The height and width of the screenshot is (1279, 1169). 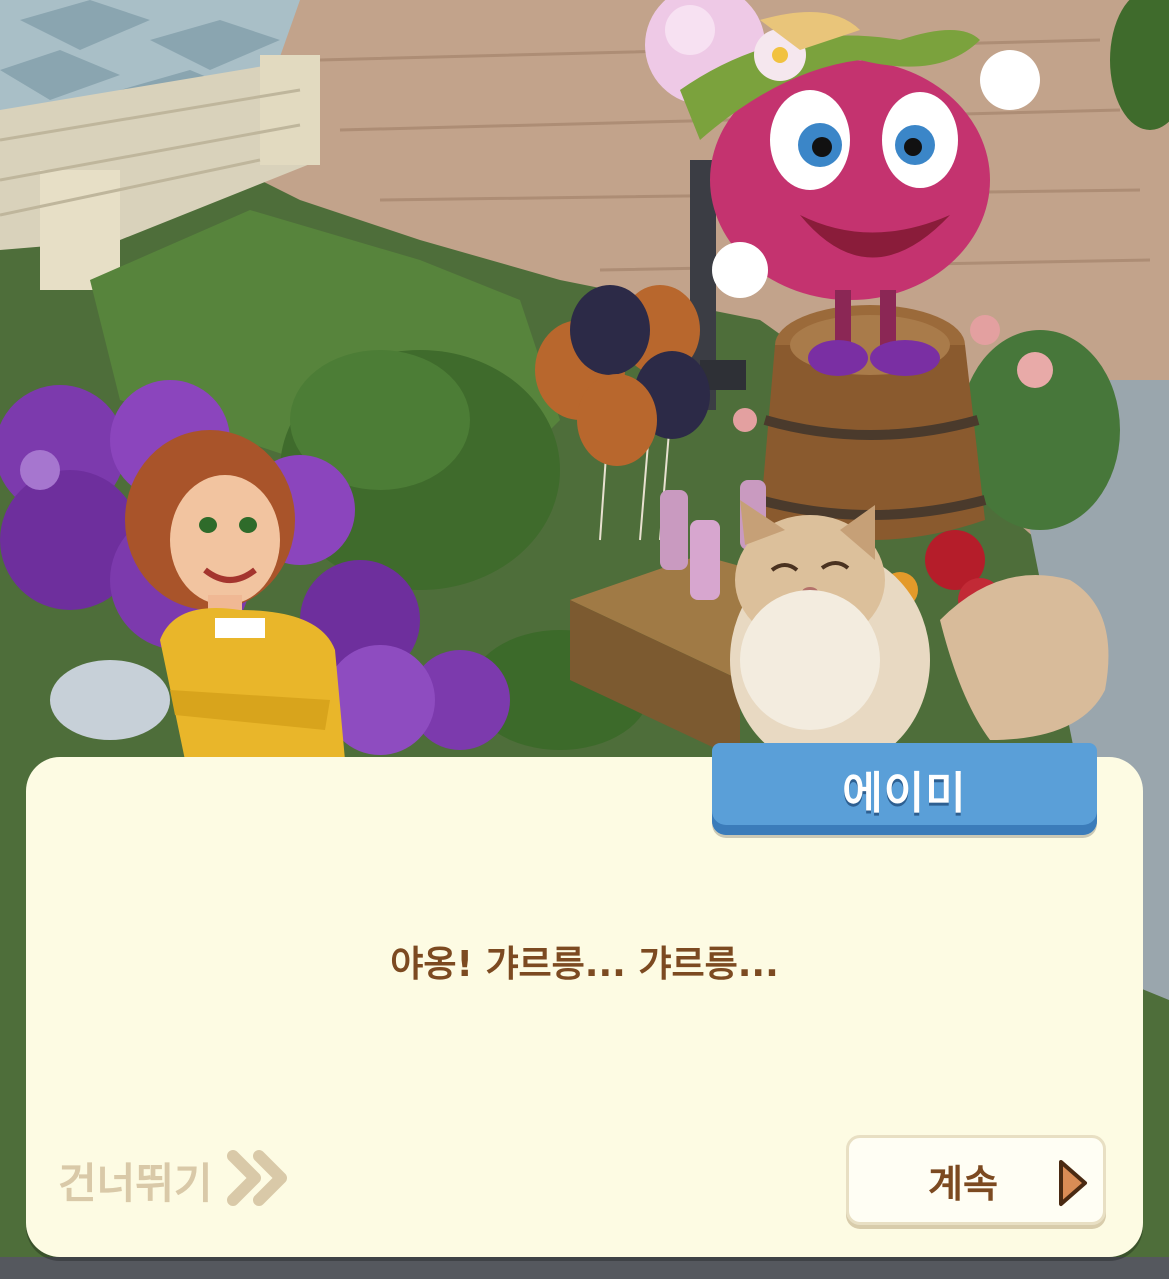 What do you see at coordinates (258, 1180) in the screenshot?
I see `double-chevron-right-icon` at bounding box center [258, 1180].